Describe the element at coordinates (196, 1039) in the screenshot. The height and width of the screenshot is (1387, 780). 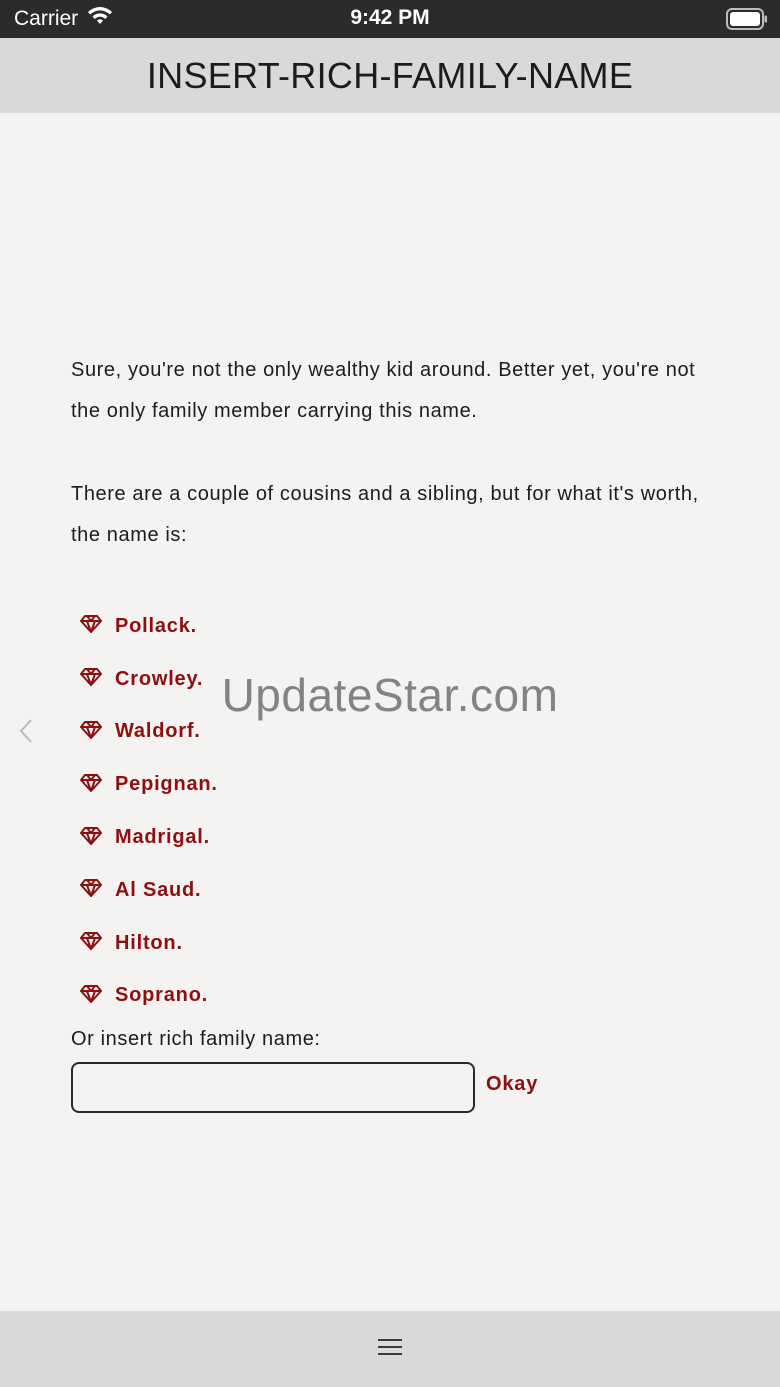
I see `insert-name-label: Or insert rich family name:` at that location.